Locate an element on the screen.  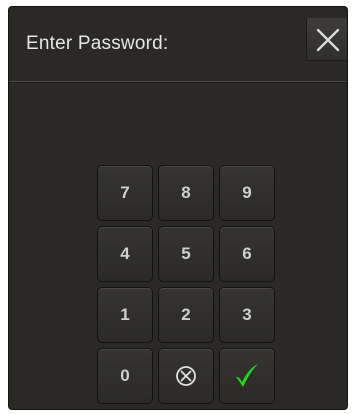
clear-button is located at coordinates (186, 376).